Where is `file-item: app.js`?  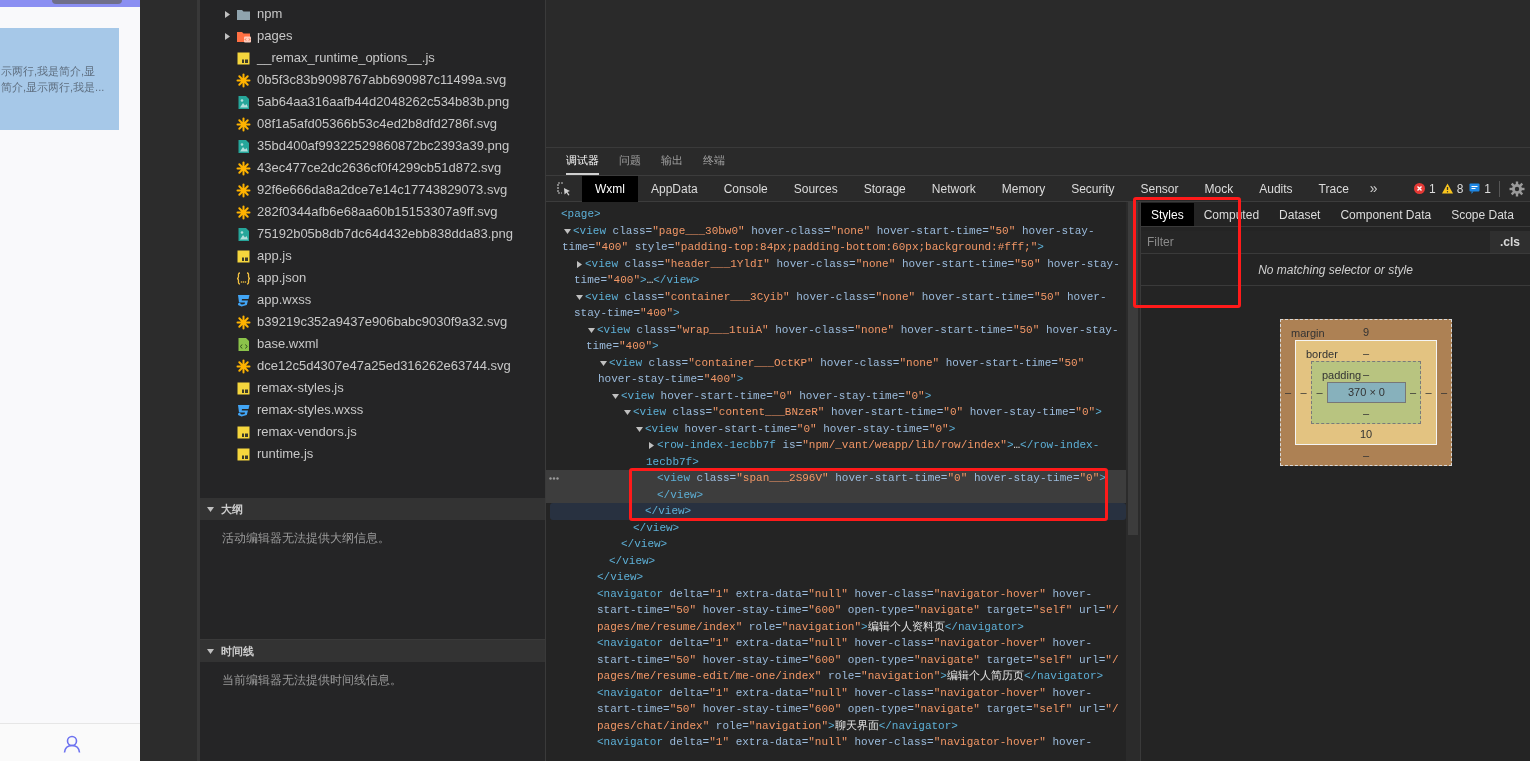
file-item: app.js is located at coordinates (274, 256).